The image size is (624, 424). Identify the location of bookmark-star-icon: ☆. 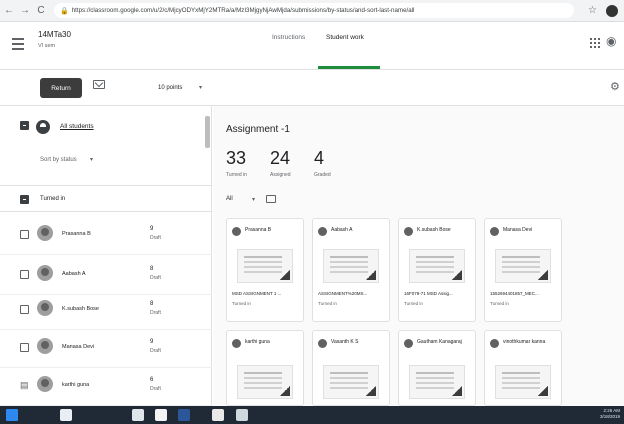
(592, 10).